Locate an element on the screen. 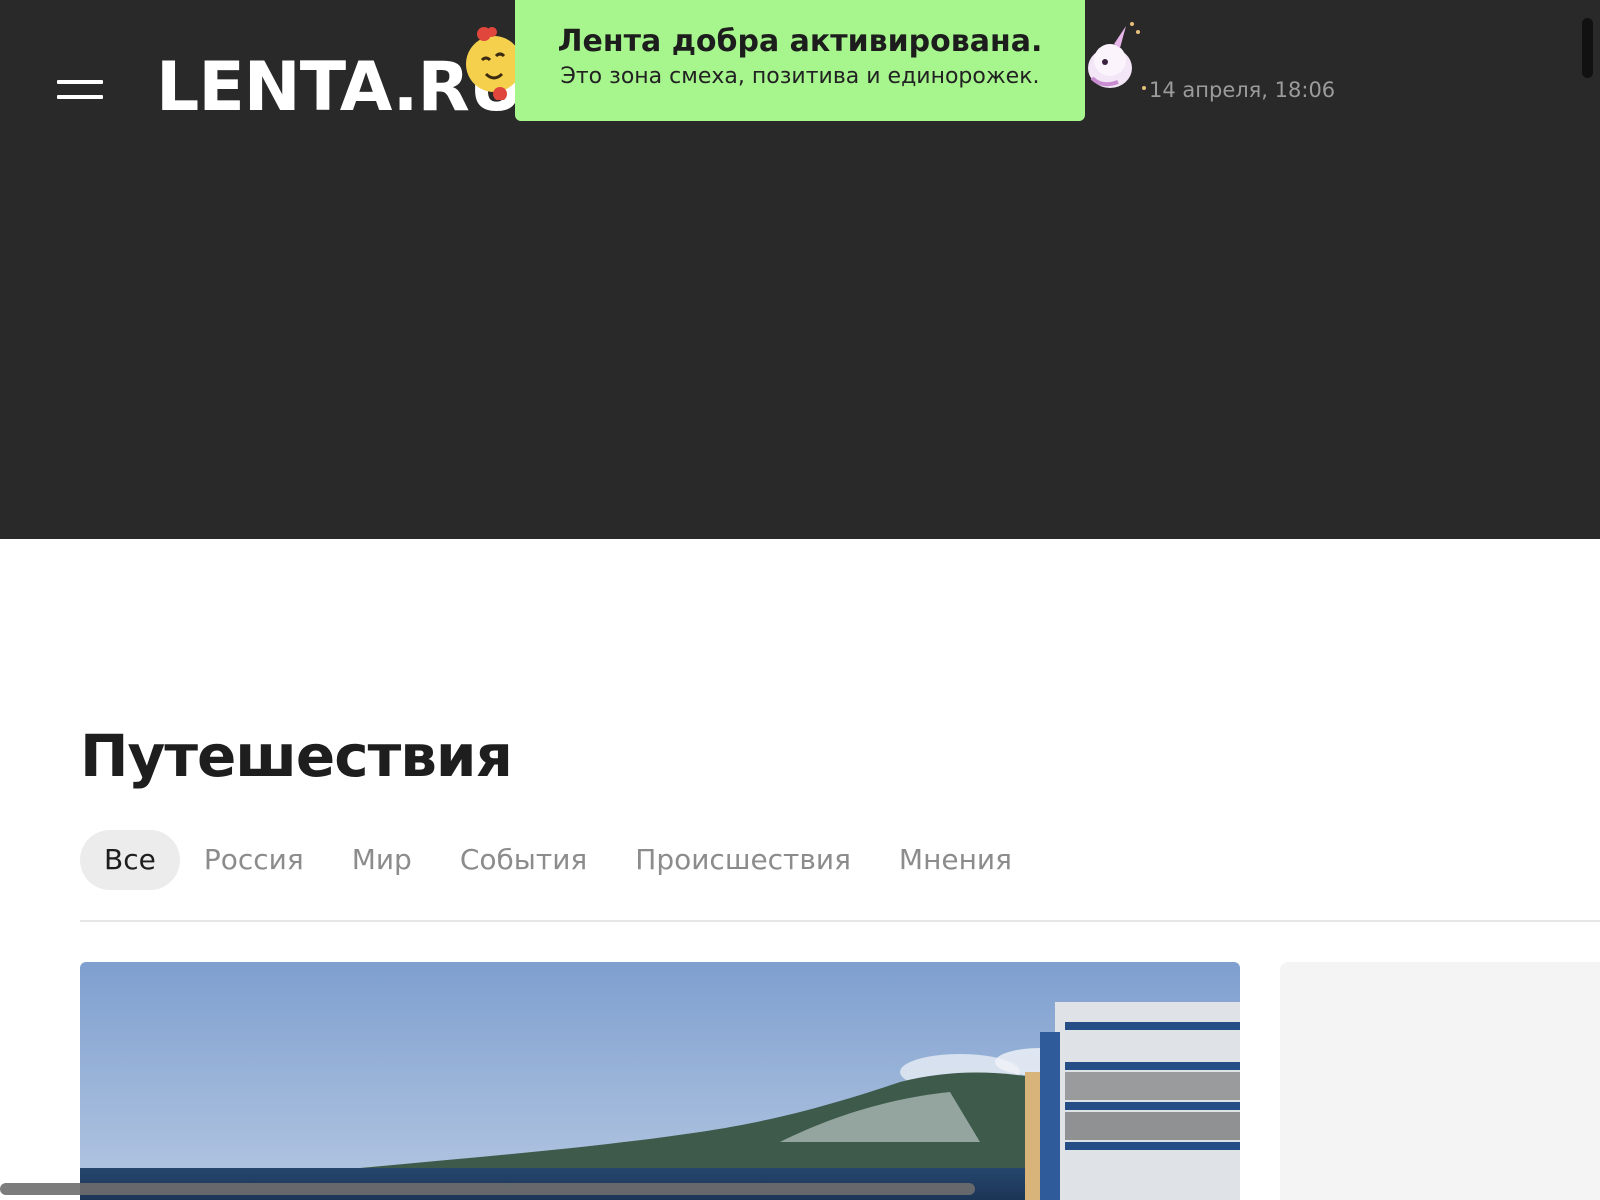  hero-news-image is located at coordinates (660, 1081).